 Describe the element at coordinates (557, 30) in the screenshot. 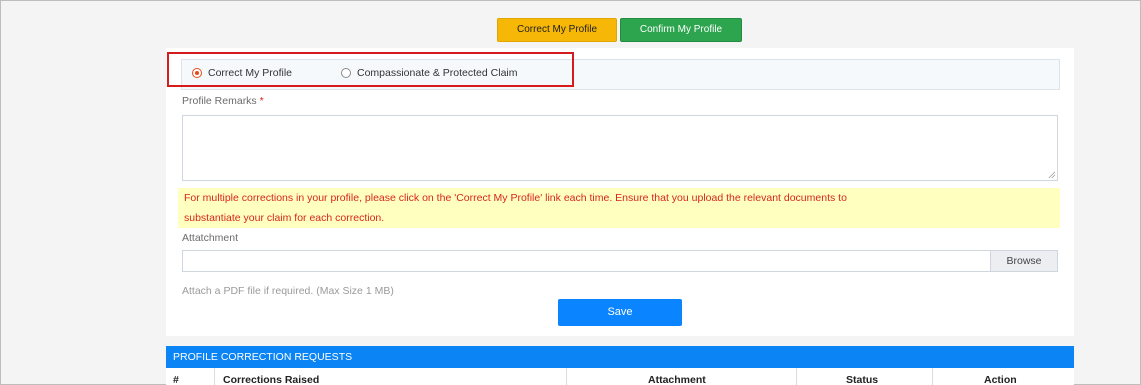

I see `correct-my-profile-button: Correct My Profile` at that location.